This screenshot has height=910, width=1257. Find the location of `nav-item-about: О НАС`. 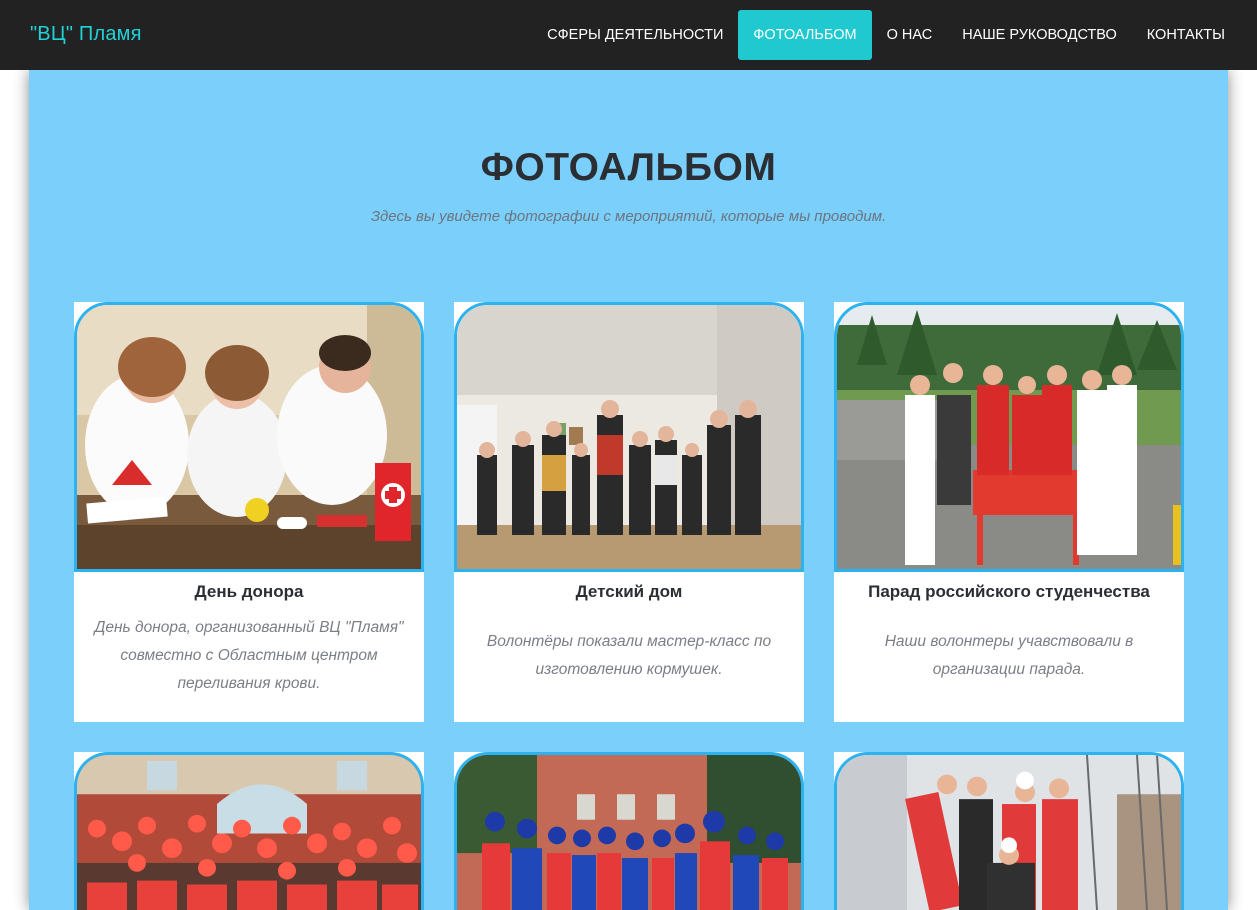

nav-item-about: О НАС is located at coordinates (910, 35).